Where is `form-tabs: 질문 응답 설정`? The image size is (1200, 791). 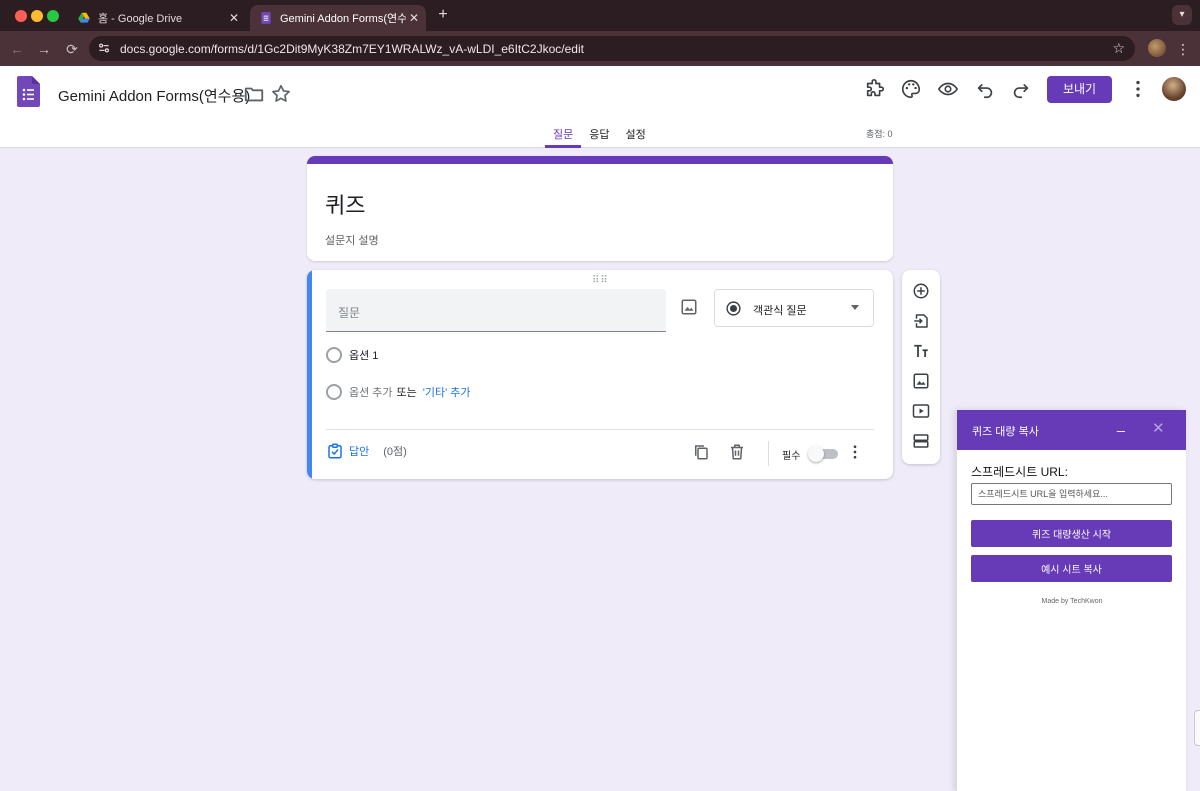 form-tabs: 질문 응답 설정 is located at coordinates (599, 136).